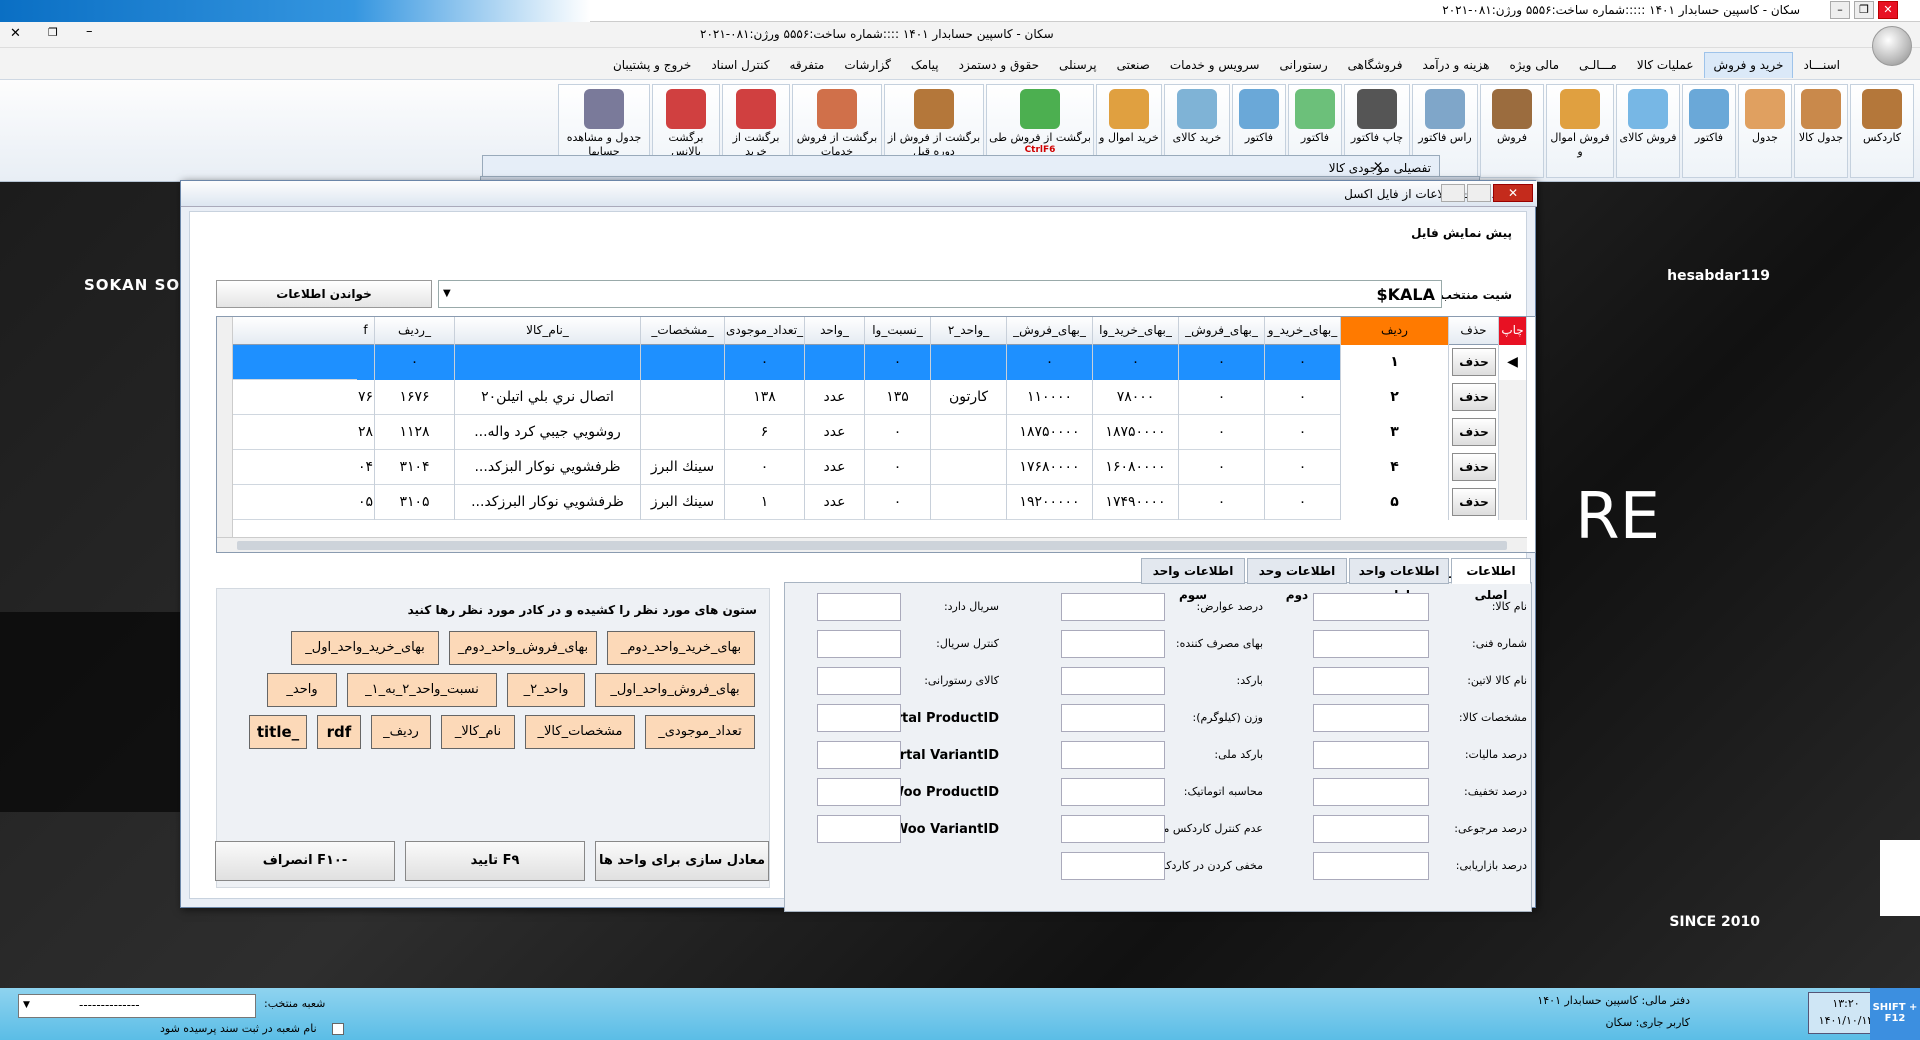 The height and width of the screenshot is (1040, 1920). Describe the element at coordinates (1821, 131) in the screenshot. I see `ribbon-button: جدول کالا` at that location.